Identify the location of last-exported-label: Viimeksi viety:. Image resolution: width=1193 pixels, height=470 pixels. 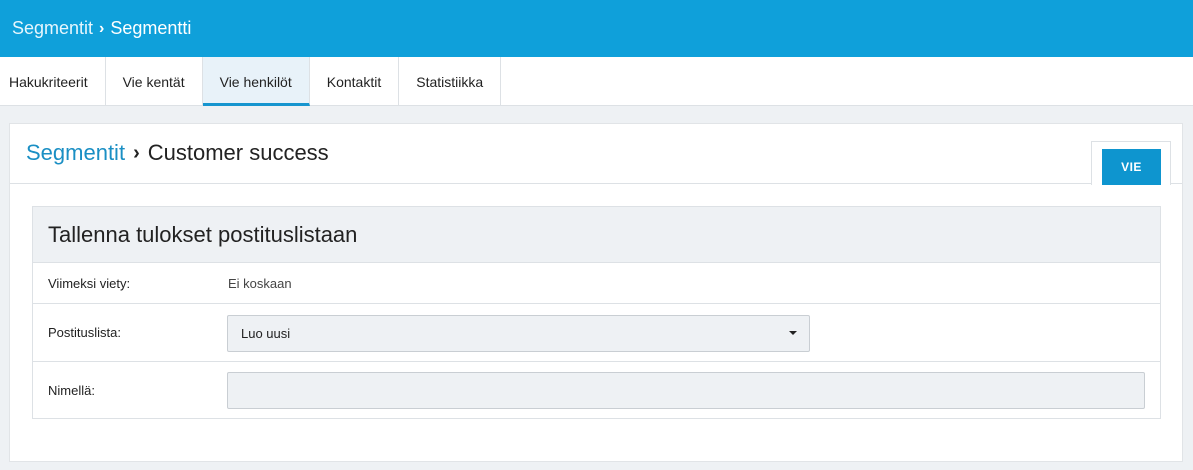
(89, 283).